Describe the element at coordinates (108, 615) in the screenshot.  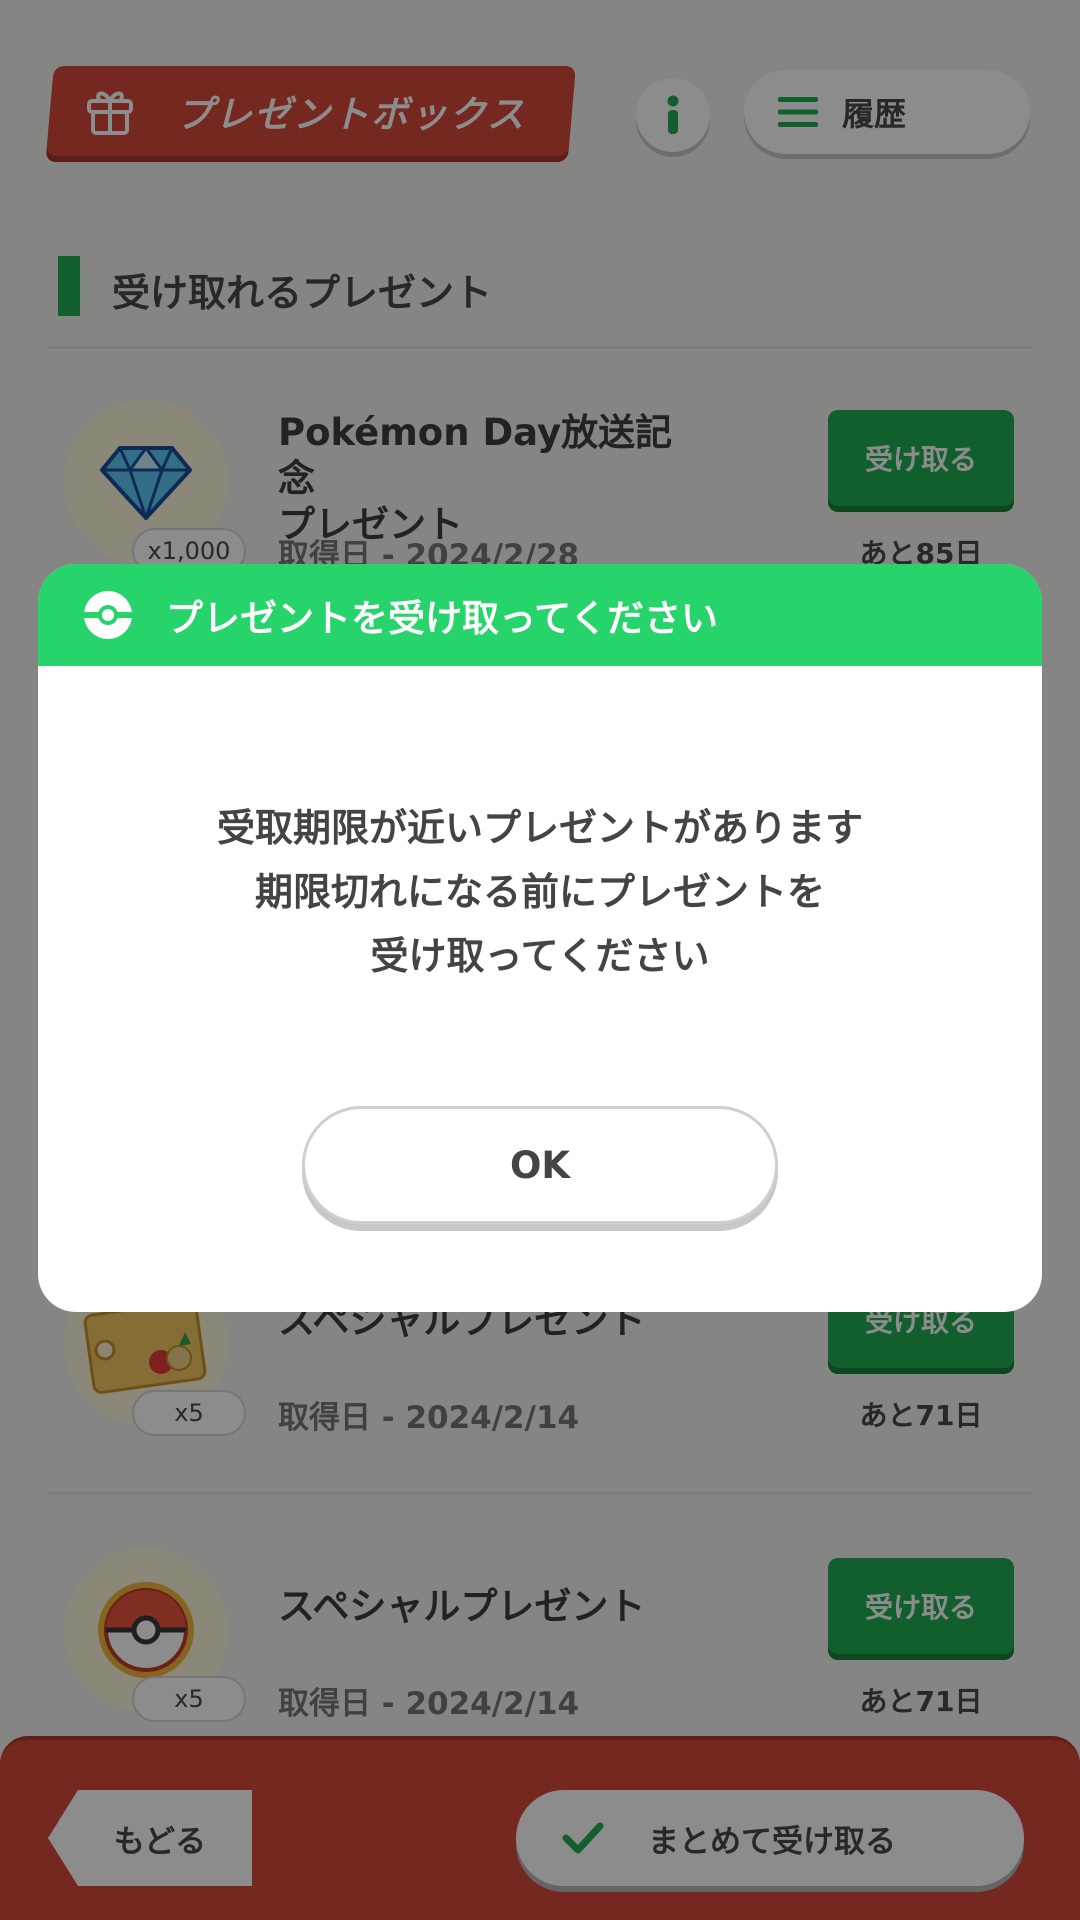
I see `poke-ball-icon` at that location.